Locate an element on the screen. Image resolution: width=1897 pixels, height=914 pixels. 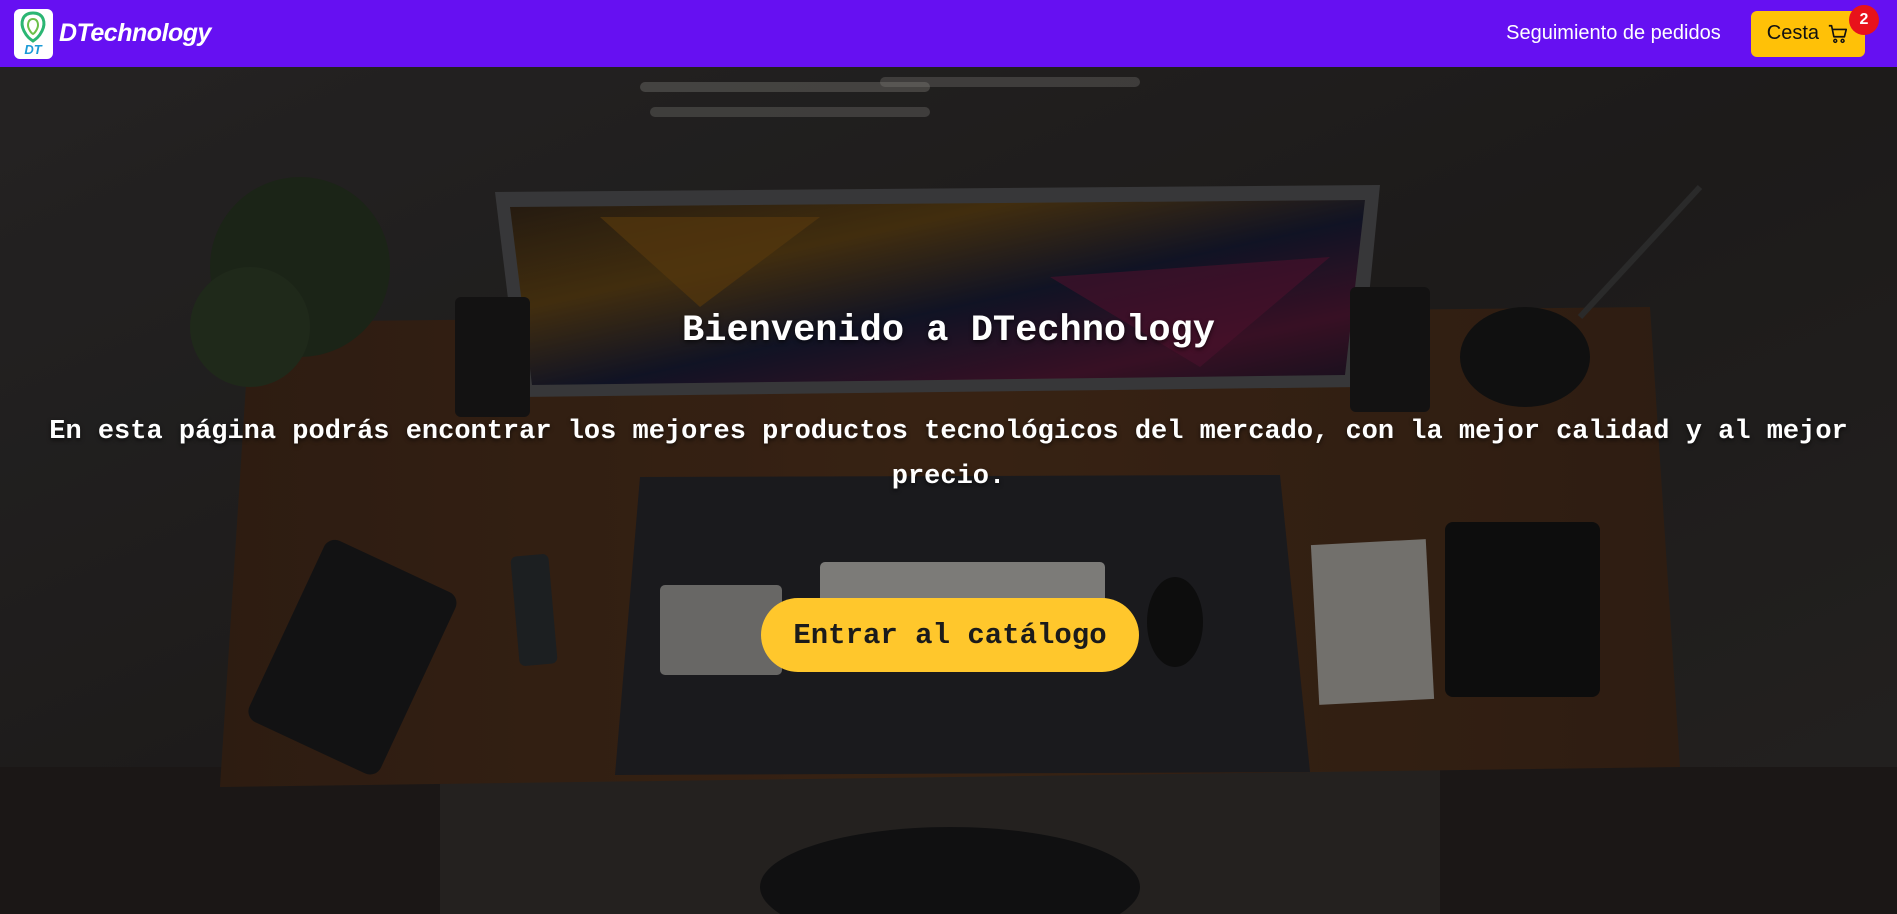
brand-name: DTechnology is located at coordinates (135, 33).